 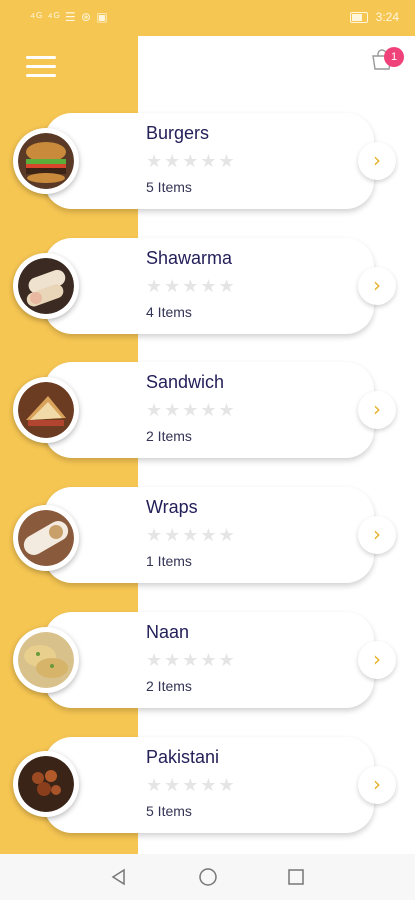 What do you see at coordinates (168, 632) in the screenshot?
I see `category-title: Naan` at bounding box center [168, 632].